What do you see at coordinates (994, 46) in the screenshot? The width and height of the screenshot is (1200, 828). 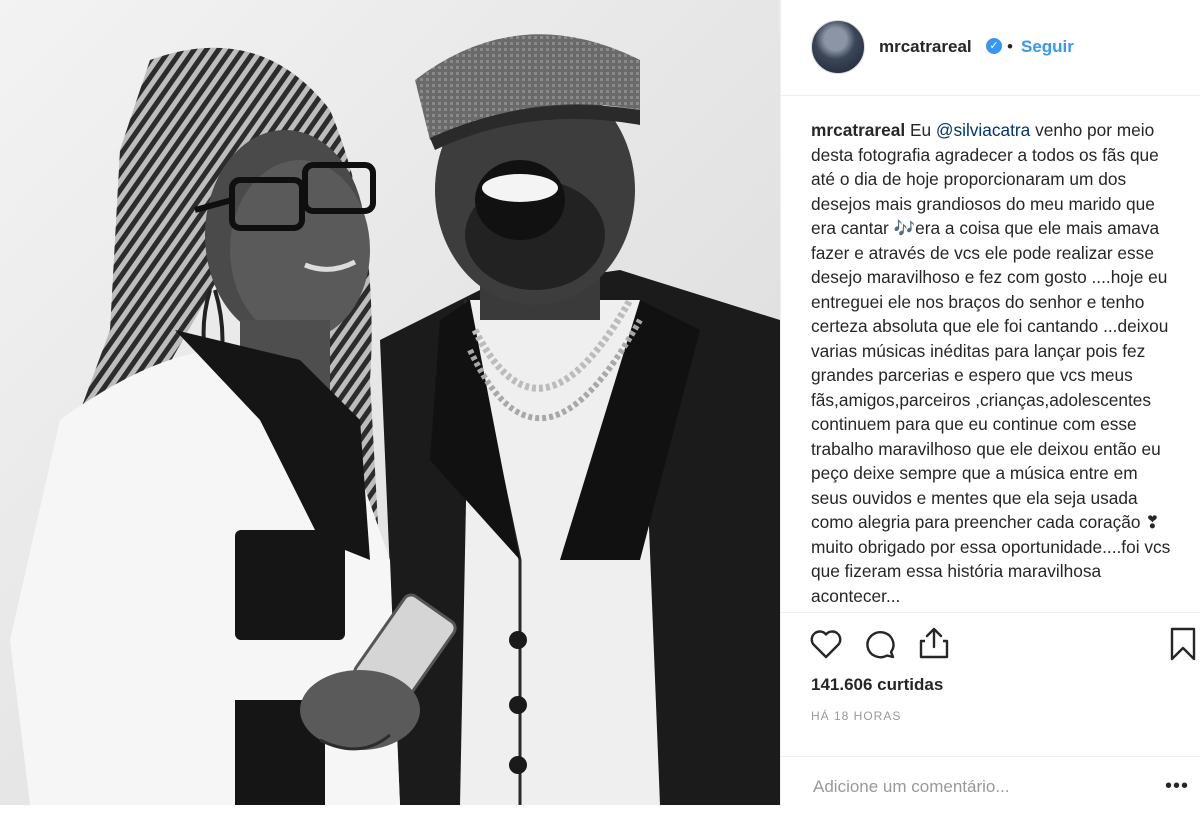 I see `verified-badge-icon: ✓` at bounding box center [994, 46].